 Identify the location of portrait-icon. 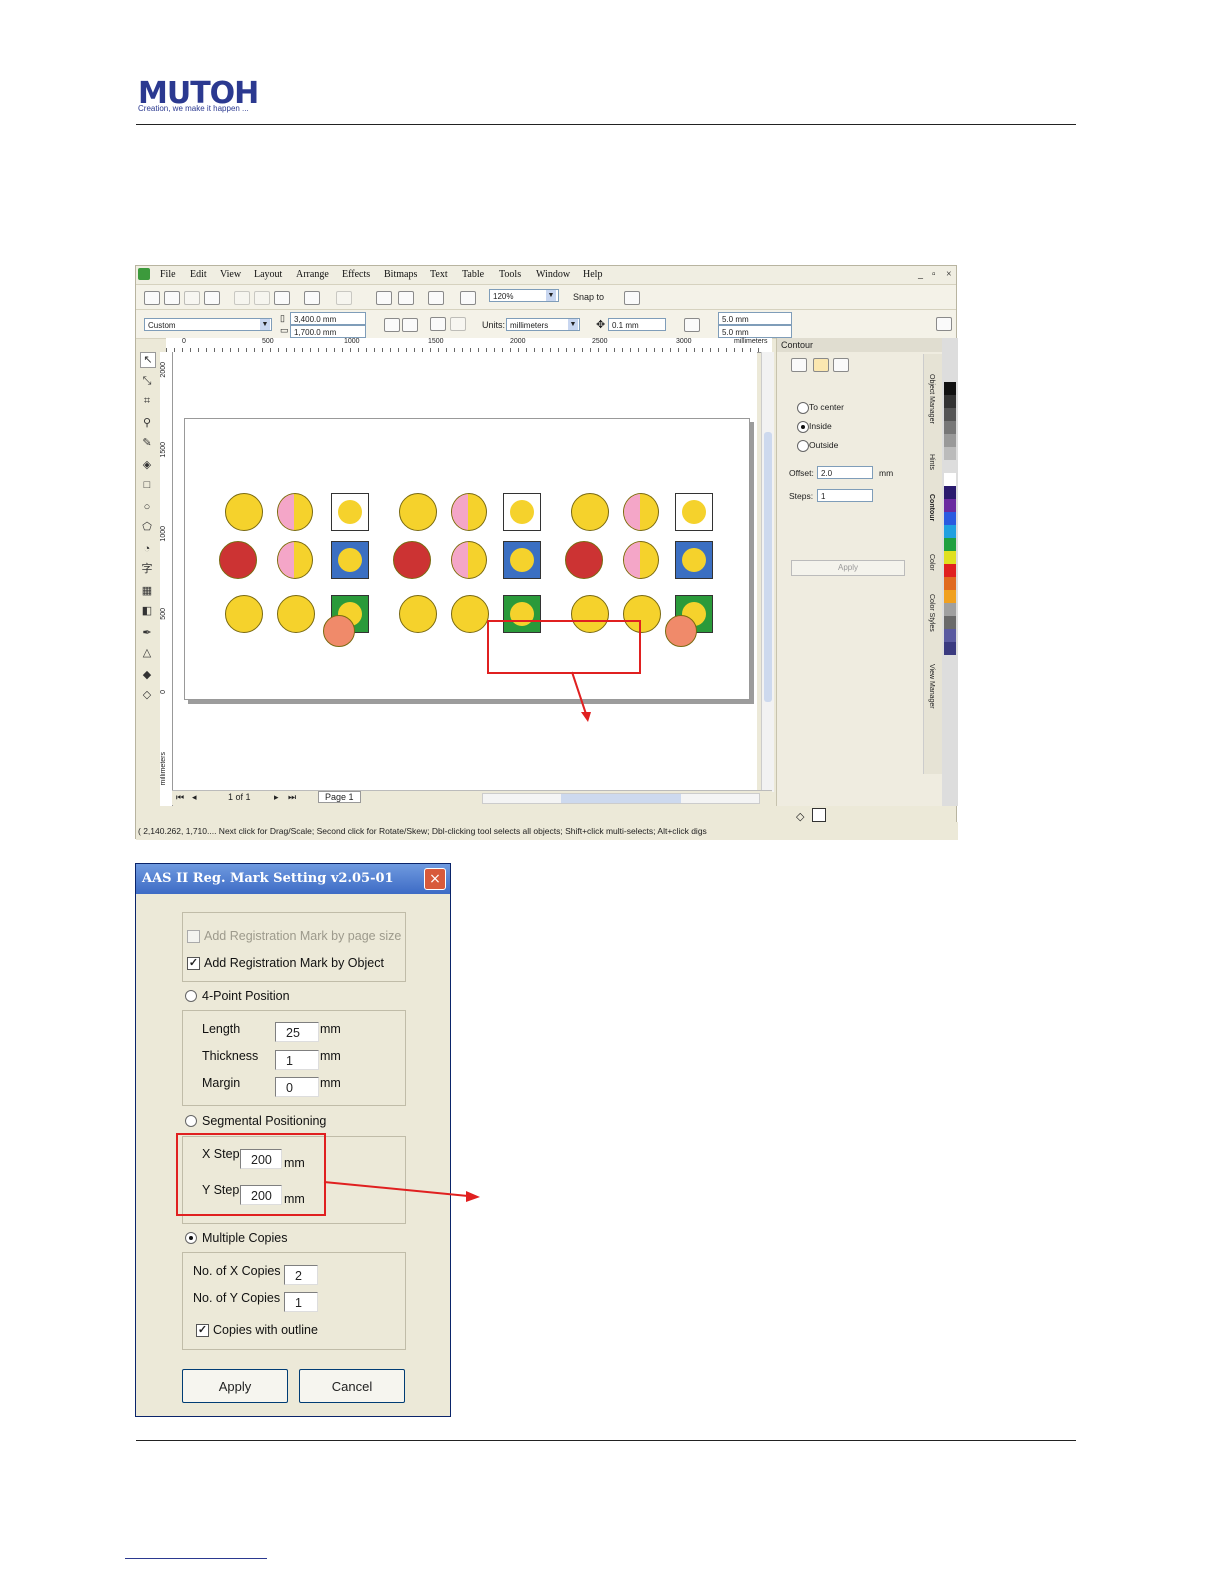
(392, 325).